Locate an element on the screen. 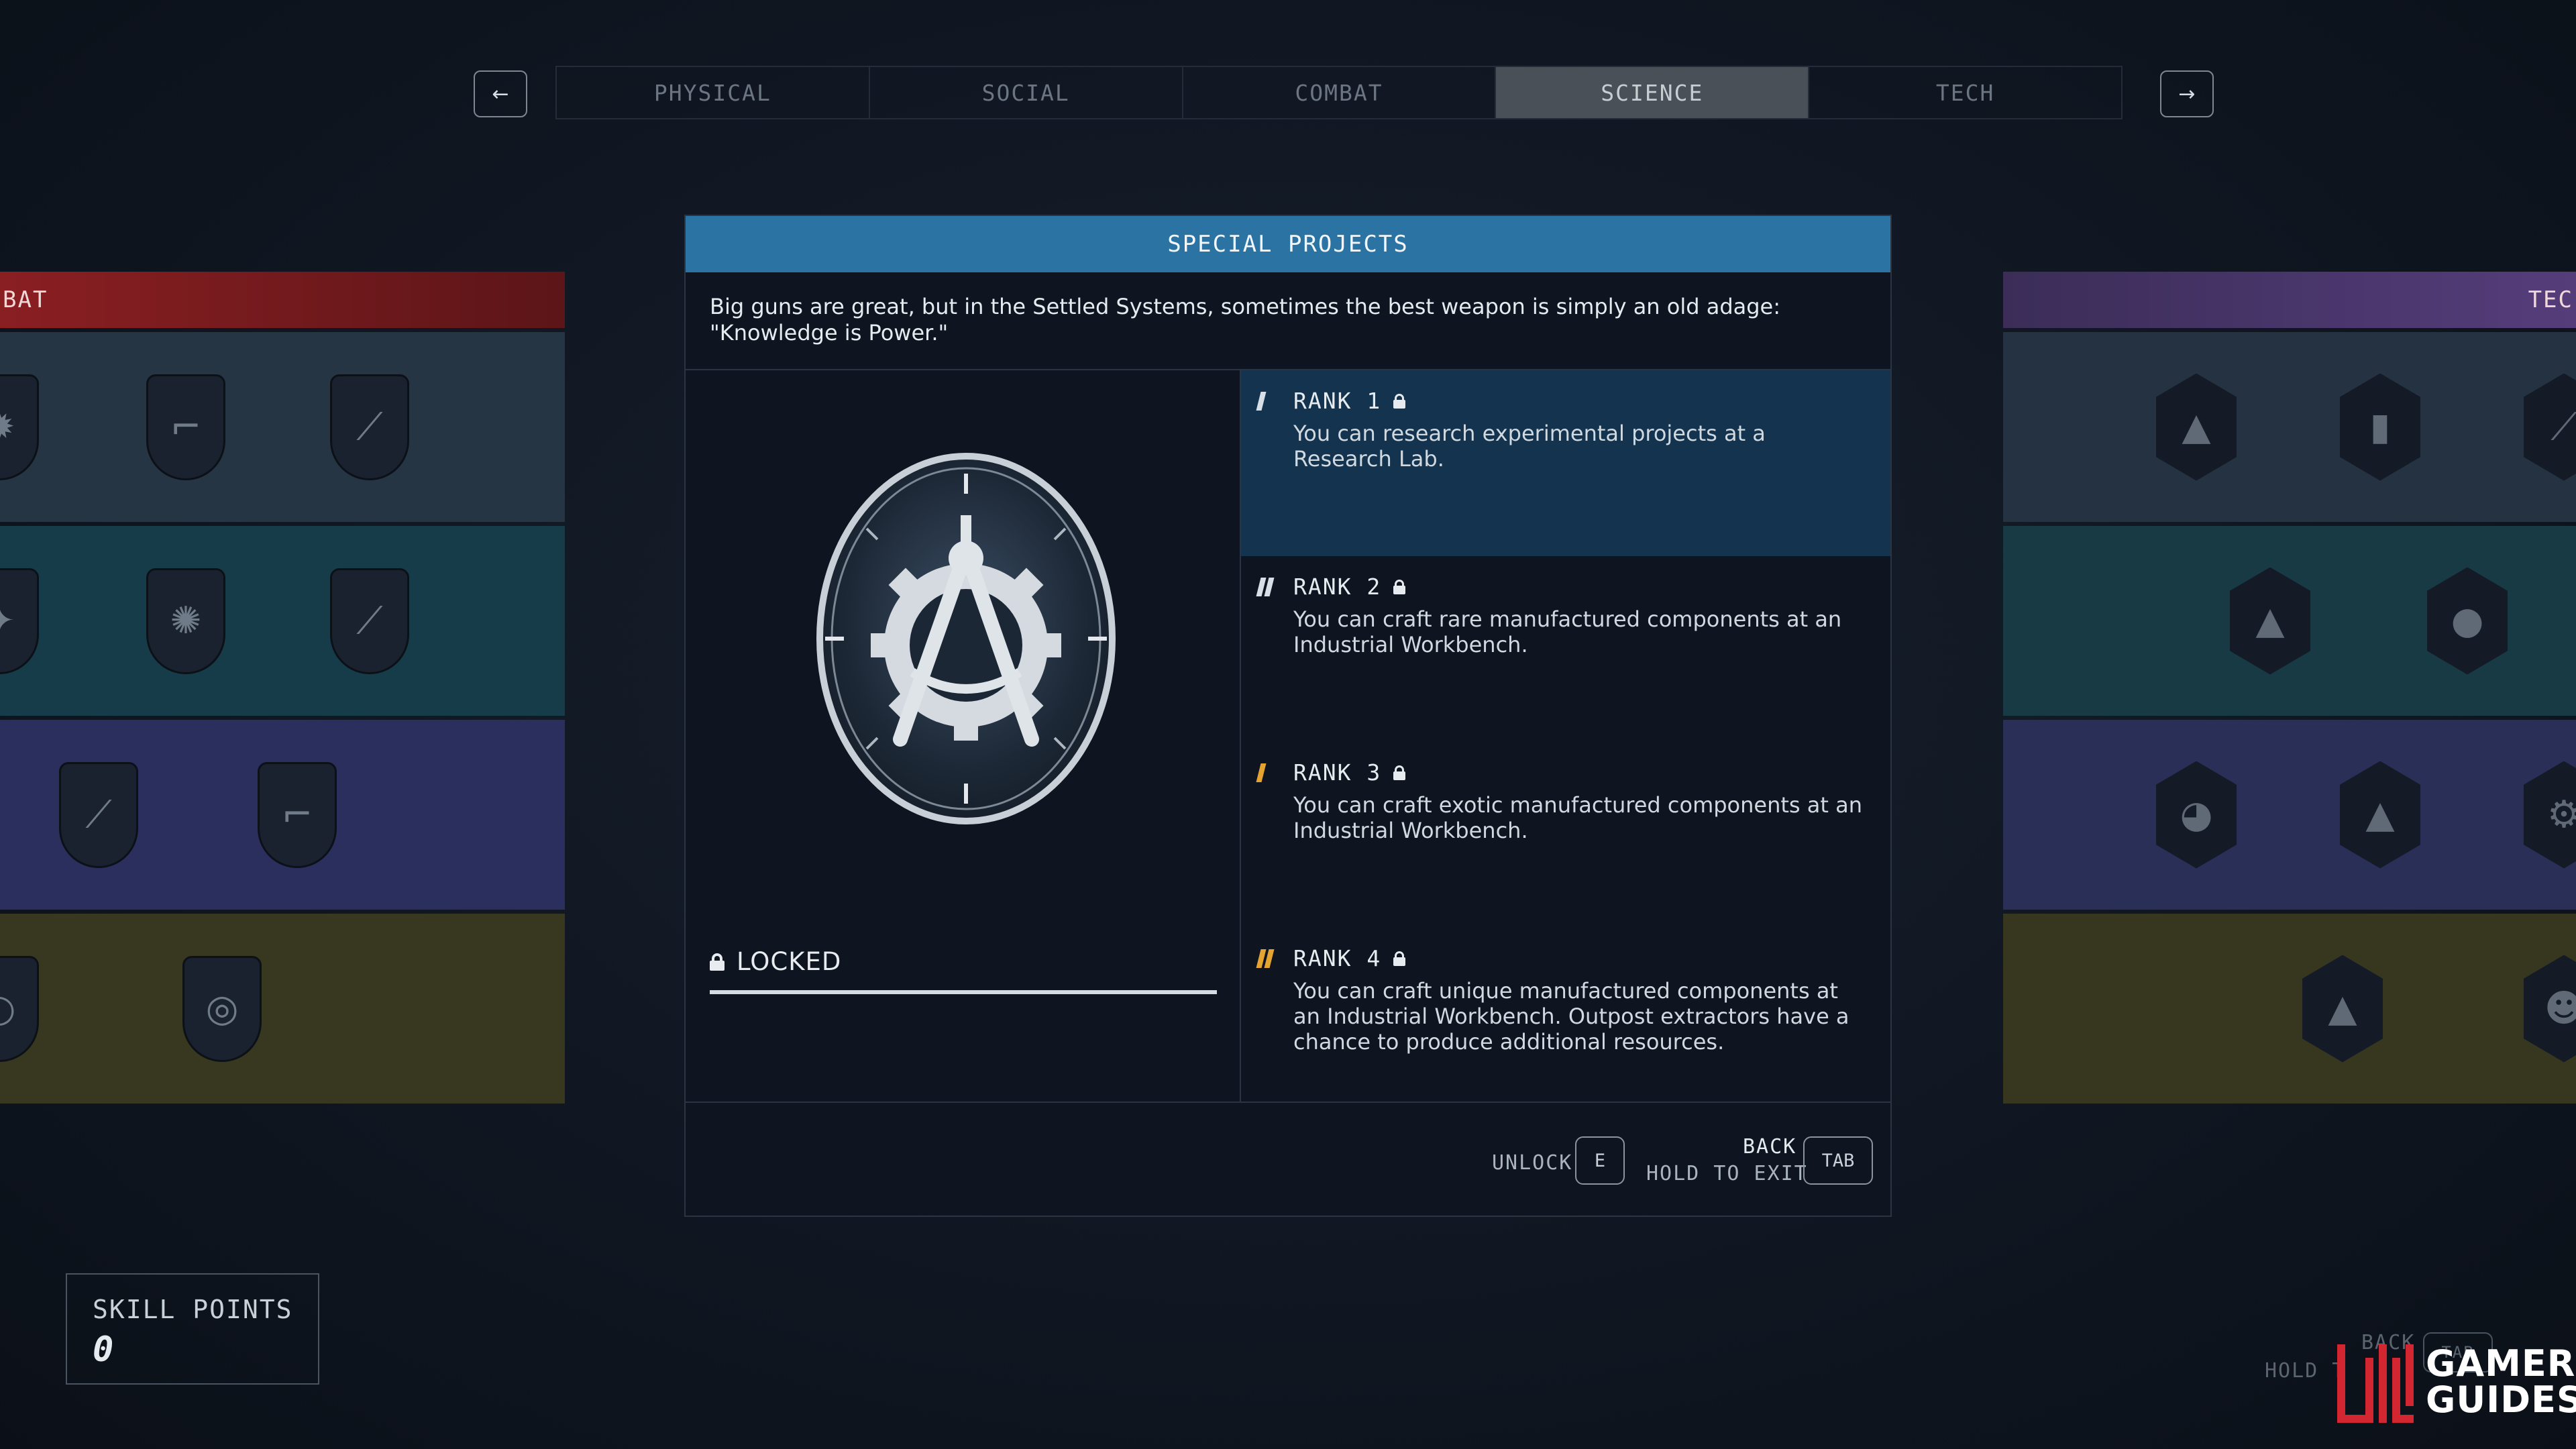 The image size is (2576, 1449). rank-1-label: RANK 1 is located at coordinates (1337, 401).